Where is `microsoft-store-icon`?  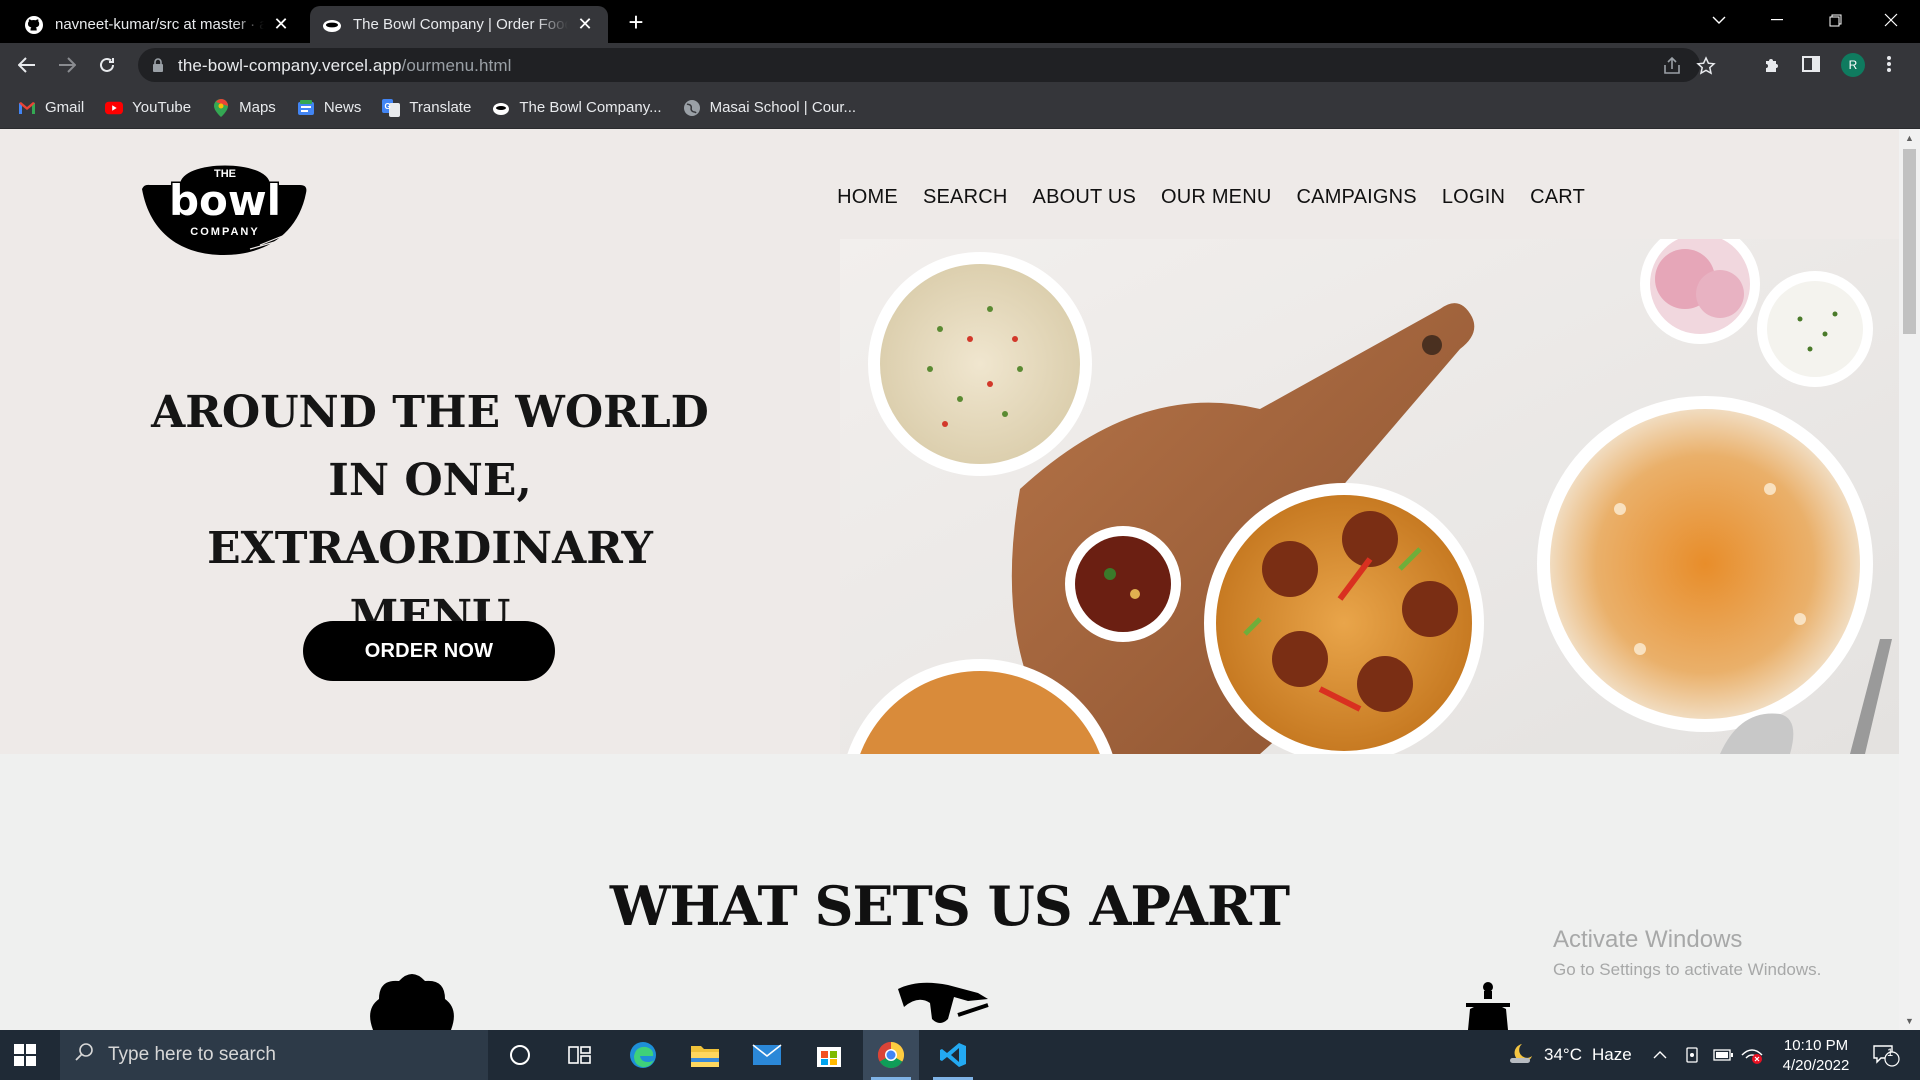
microsoft-store-icon is located at coordinates (829, 1055).